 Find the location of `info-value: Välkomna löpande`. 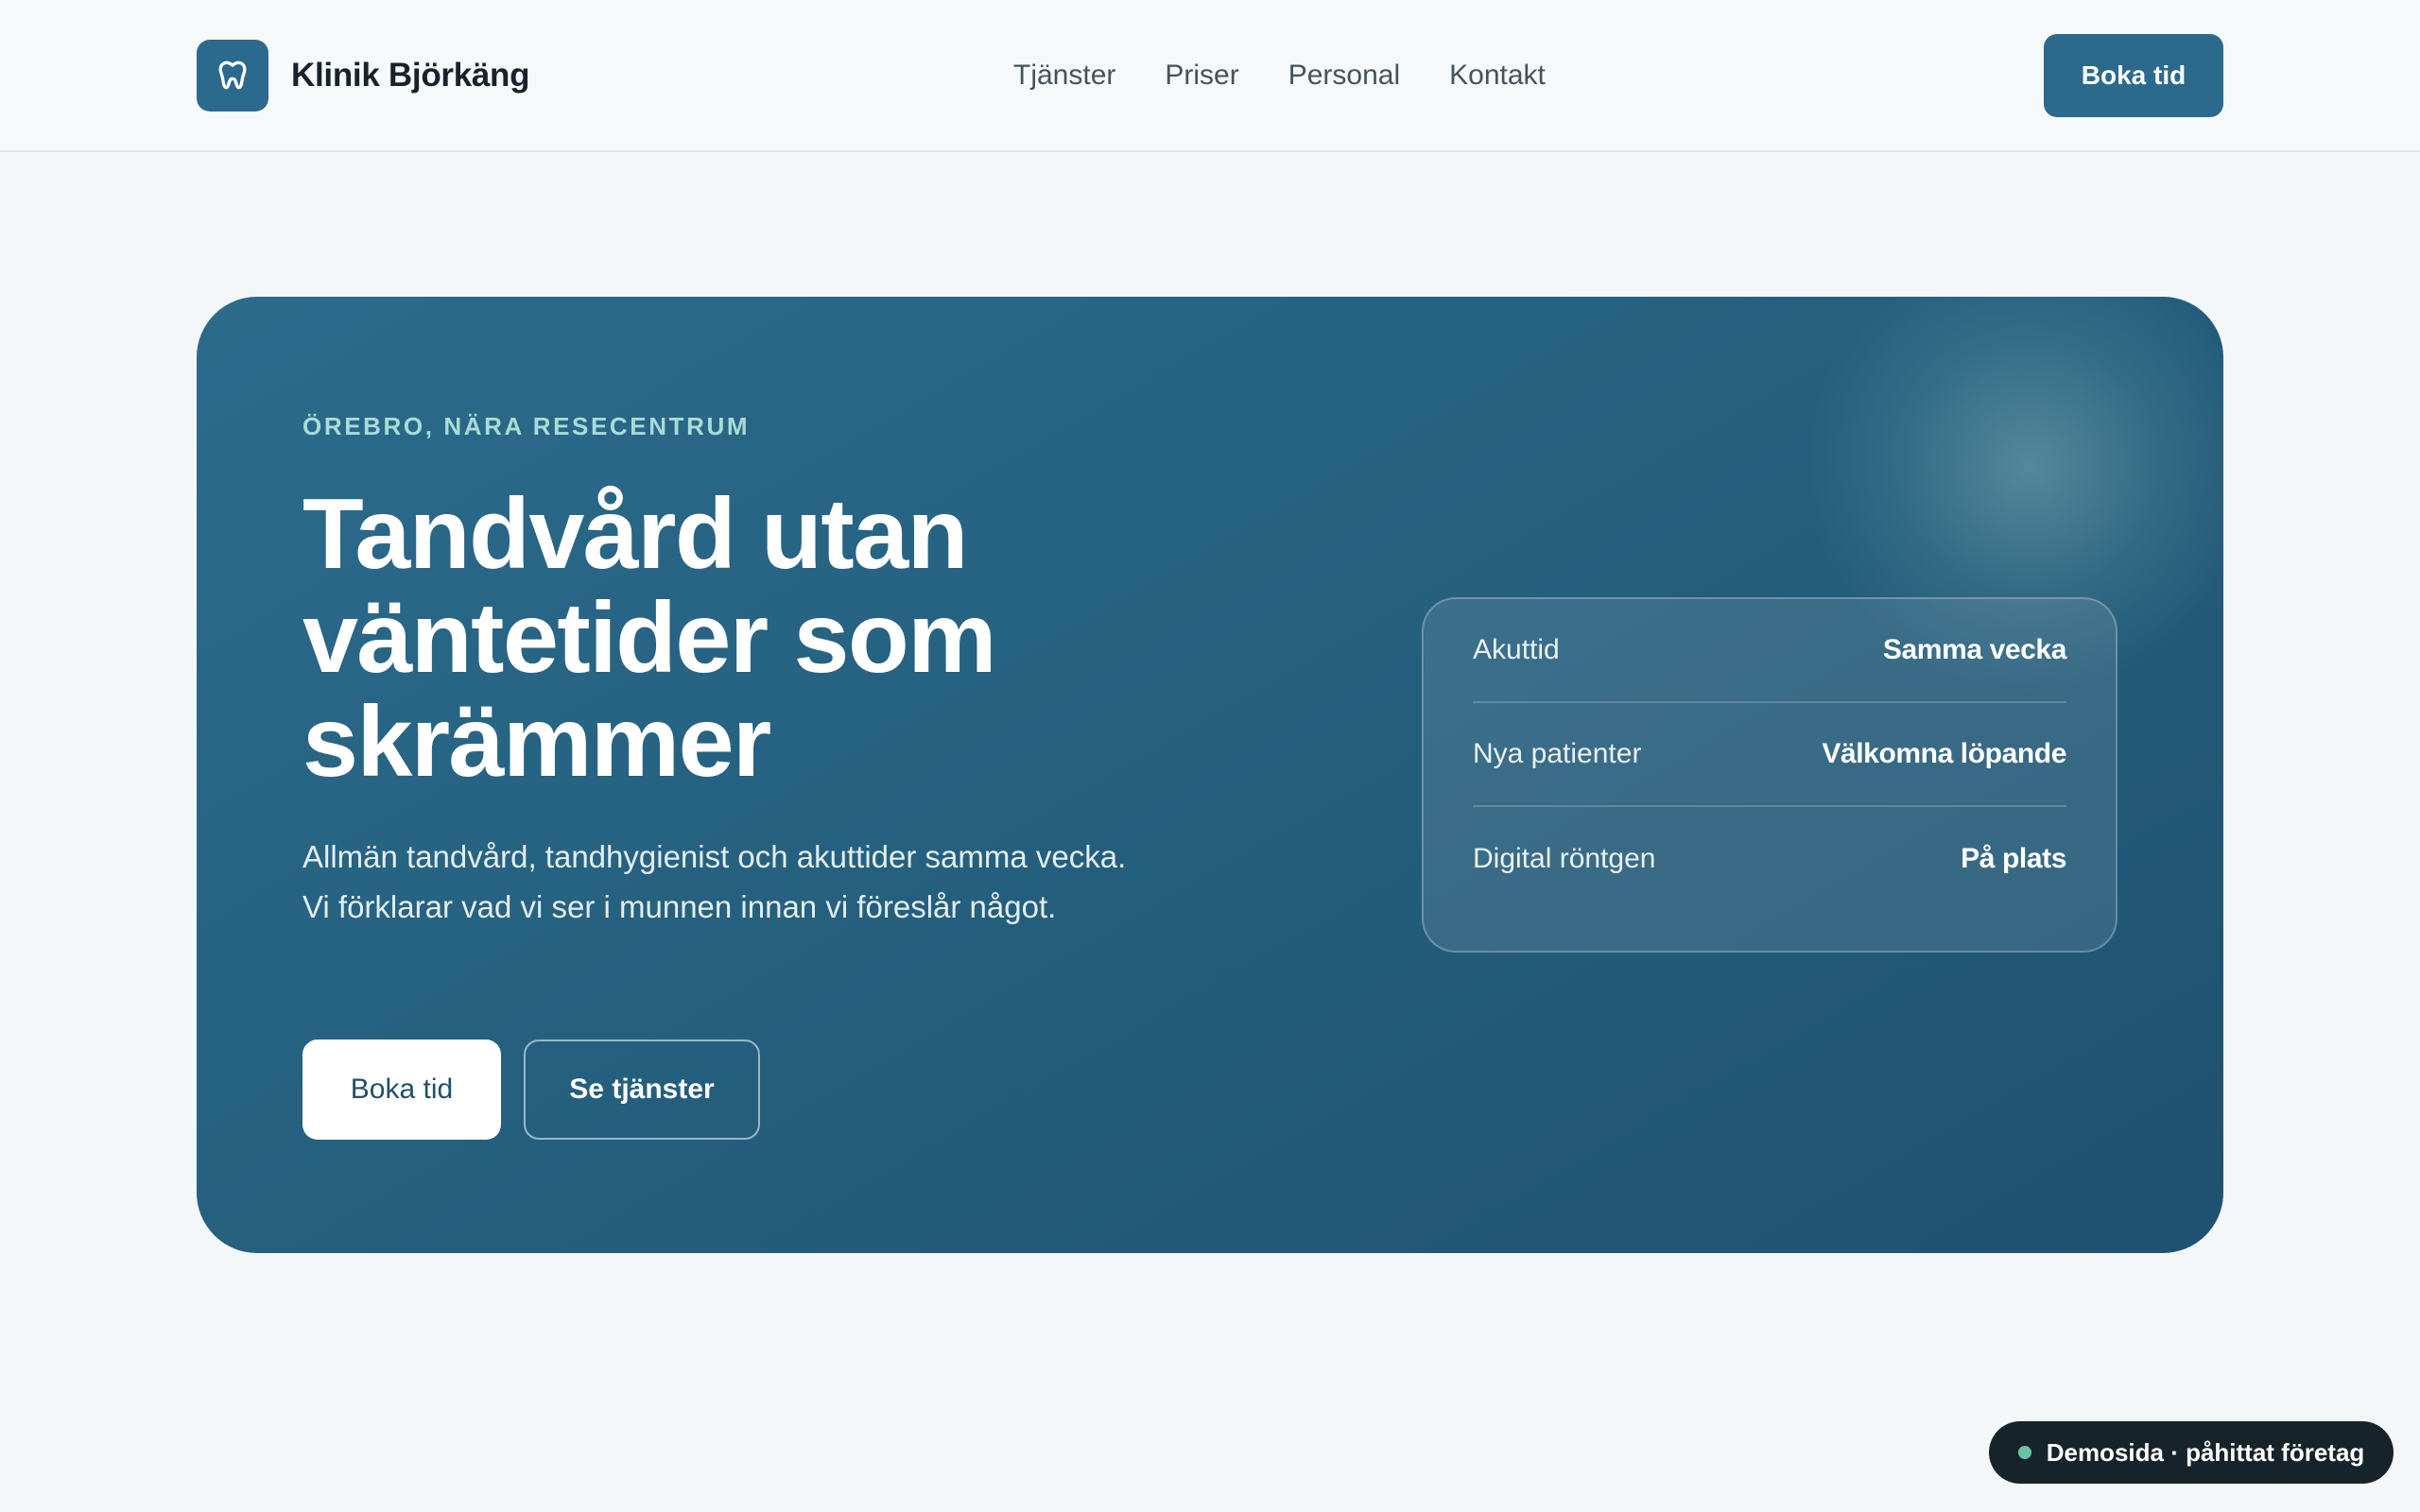

info-value: Välkomna löpande is located at coordinates (1944, 753).